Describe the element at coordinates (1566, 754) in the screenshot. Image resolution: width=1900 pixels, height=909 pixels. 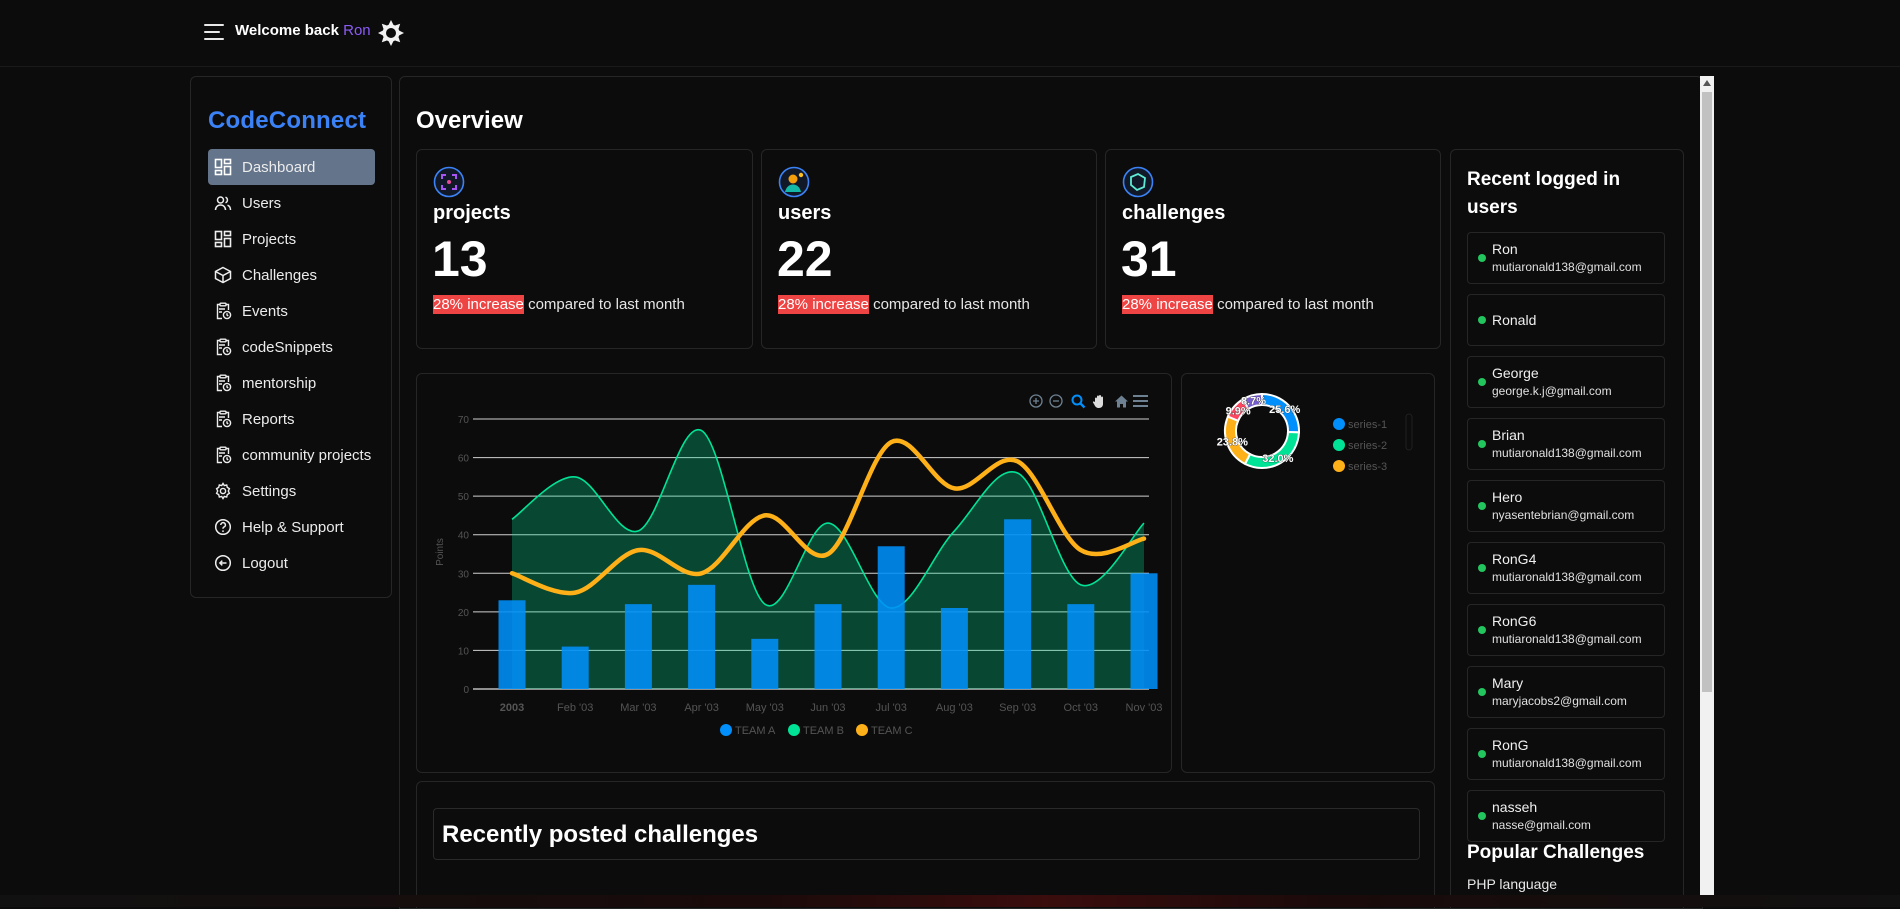
I see `user-list-item: RonG mutiaronald138@gmail.com` at that location.